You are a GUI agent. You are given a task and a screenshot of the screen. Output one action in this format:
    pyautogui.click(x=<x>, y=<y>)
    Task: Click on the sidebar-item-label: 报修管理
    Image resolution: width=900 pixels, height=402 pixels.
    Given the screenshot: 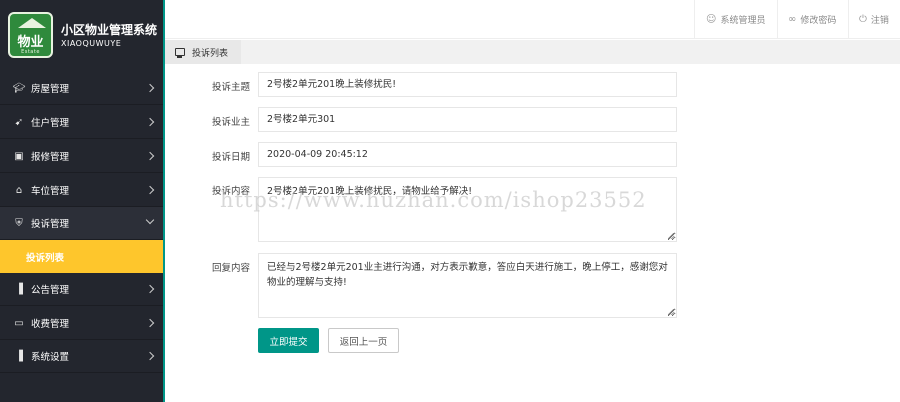 What is the action you would take?
    pyautogui.click(x=50, y=157)
    